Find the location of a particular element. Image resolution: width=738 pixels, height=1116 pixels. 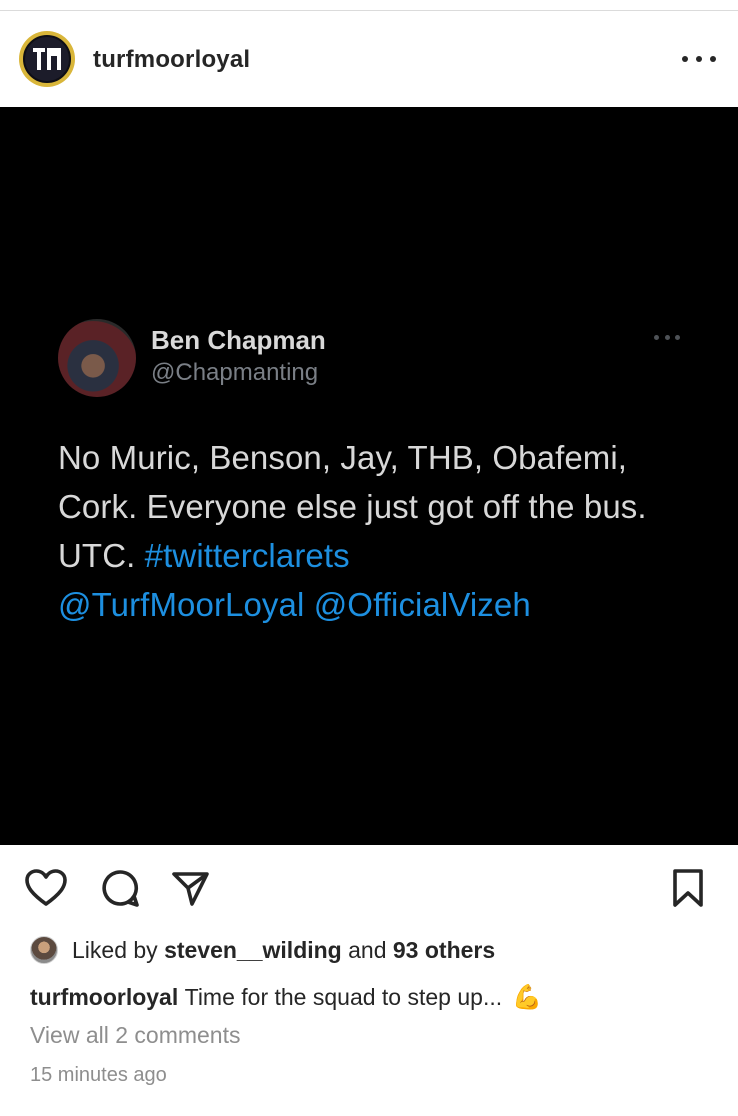

tweet-author-avatar is located at coordinates (97, 358).